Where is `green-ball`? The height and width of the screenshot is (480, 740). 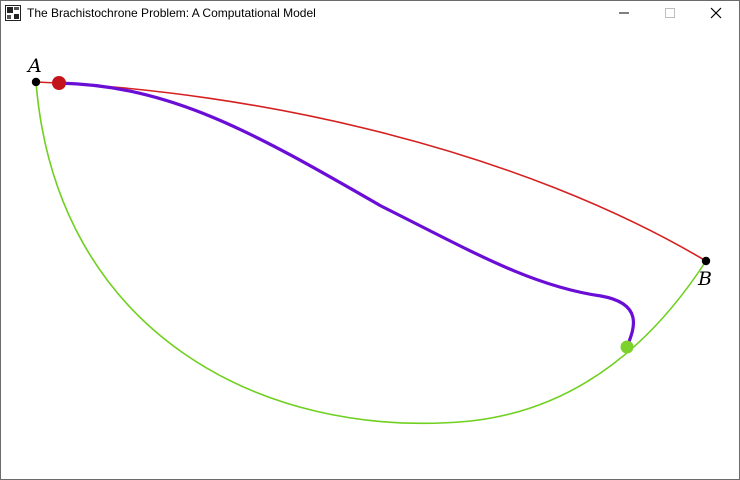
green-ball is located at coordinates (627, 347).